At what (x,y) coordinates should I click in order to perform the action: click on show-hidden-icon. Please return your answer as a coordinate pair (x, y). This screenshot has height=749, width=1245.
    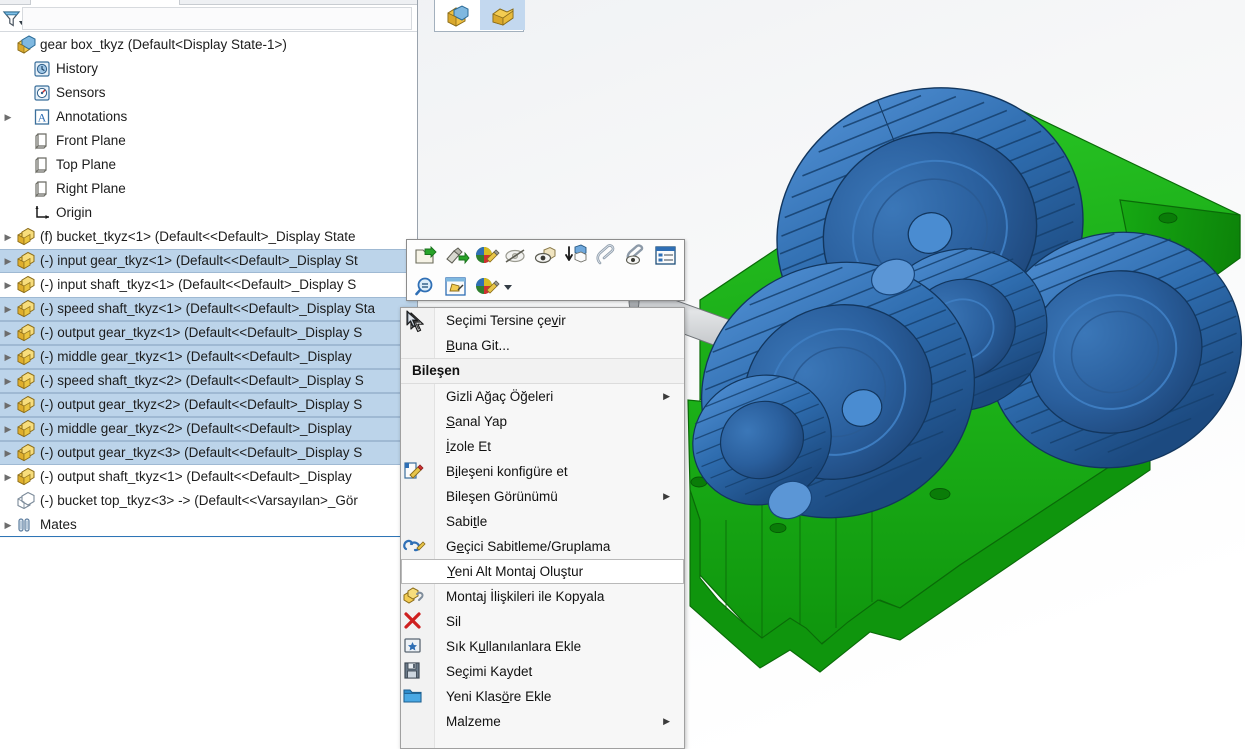
    Looking at the image, I should click on (546, 256).